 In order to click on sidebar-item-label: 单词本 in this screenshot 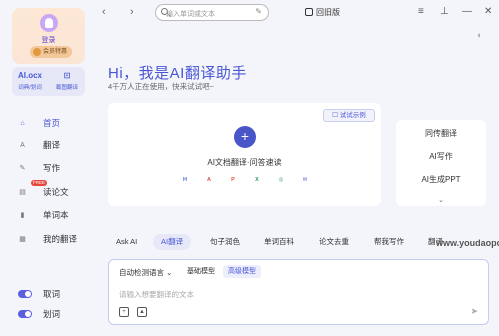, I will do `click(56, 215)`.